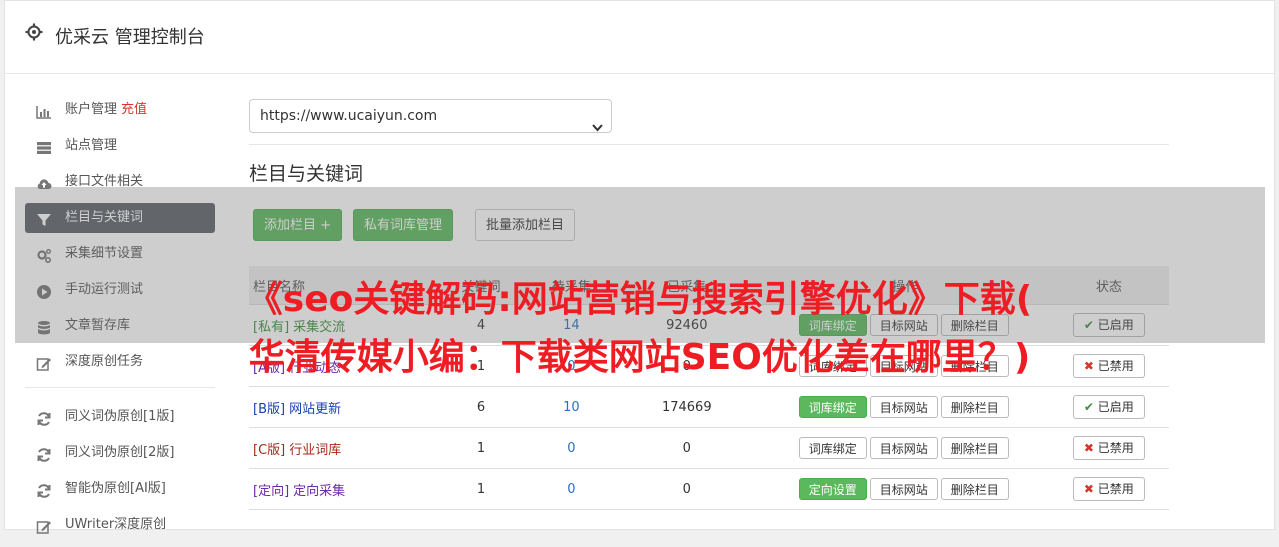  I want to click on sidebar-item-label: 同义词伪原创[2版], so click(120, 452).